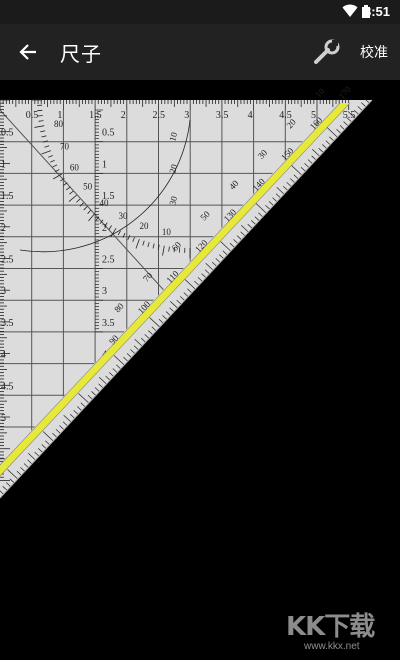 This screenshot has height=660, width=400. Describe the element at coordinates (104, 164) in the screenshot. I see `inner-scale-label: 1` at that location.